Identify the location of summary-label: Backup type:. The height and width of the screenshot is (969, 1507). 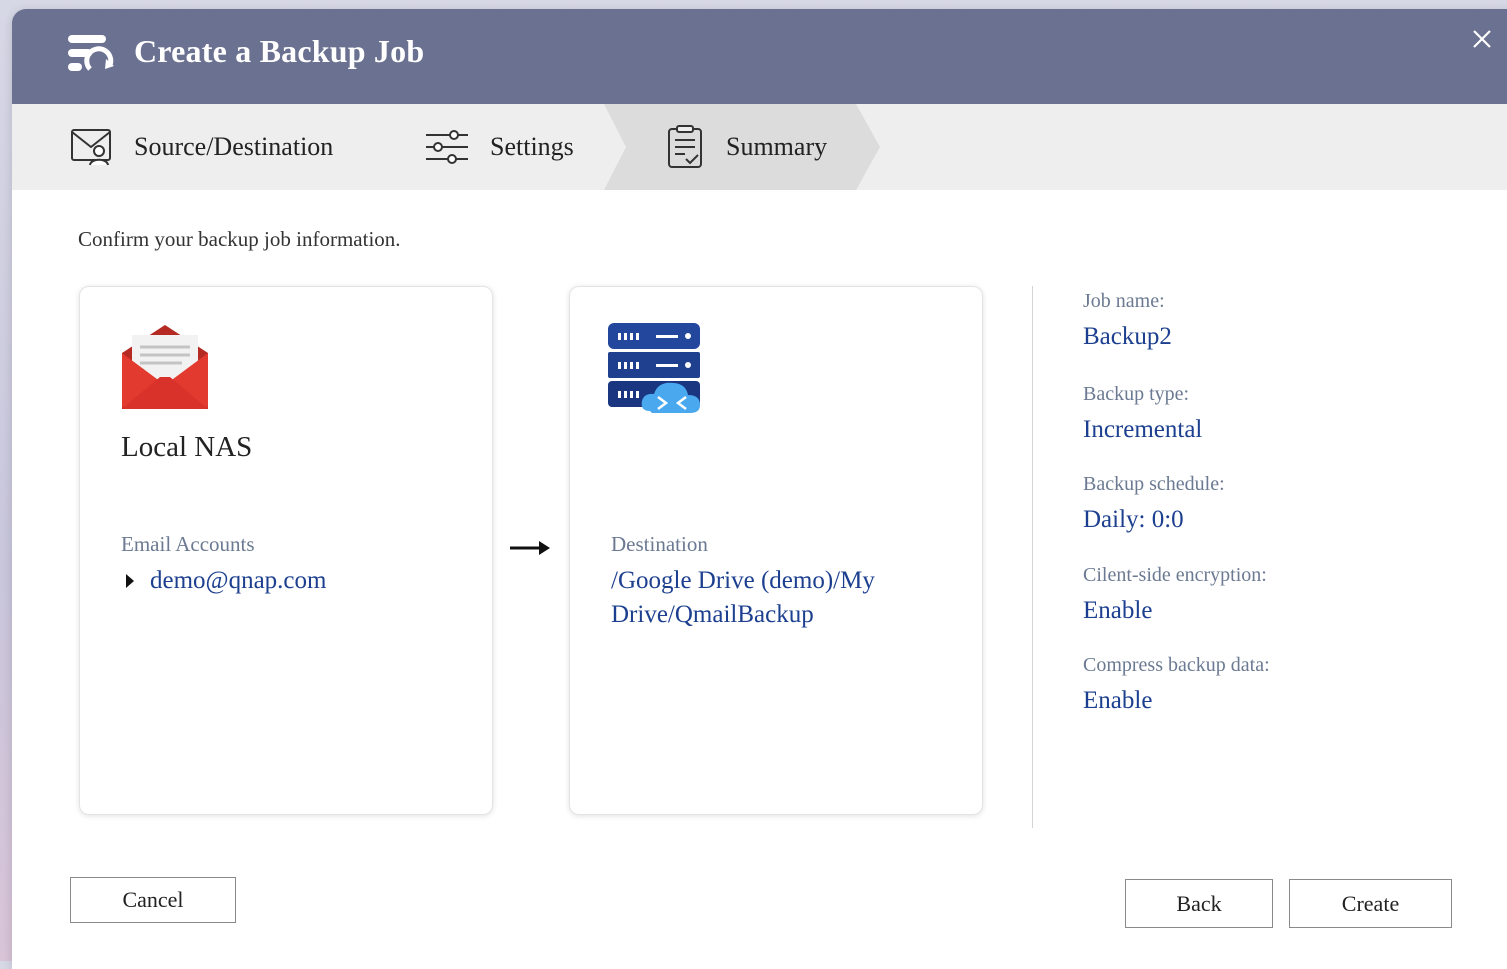
(1136, 394).